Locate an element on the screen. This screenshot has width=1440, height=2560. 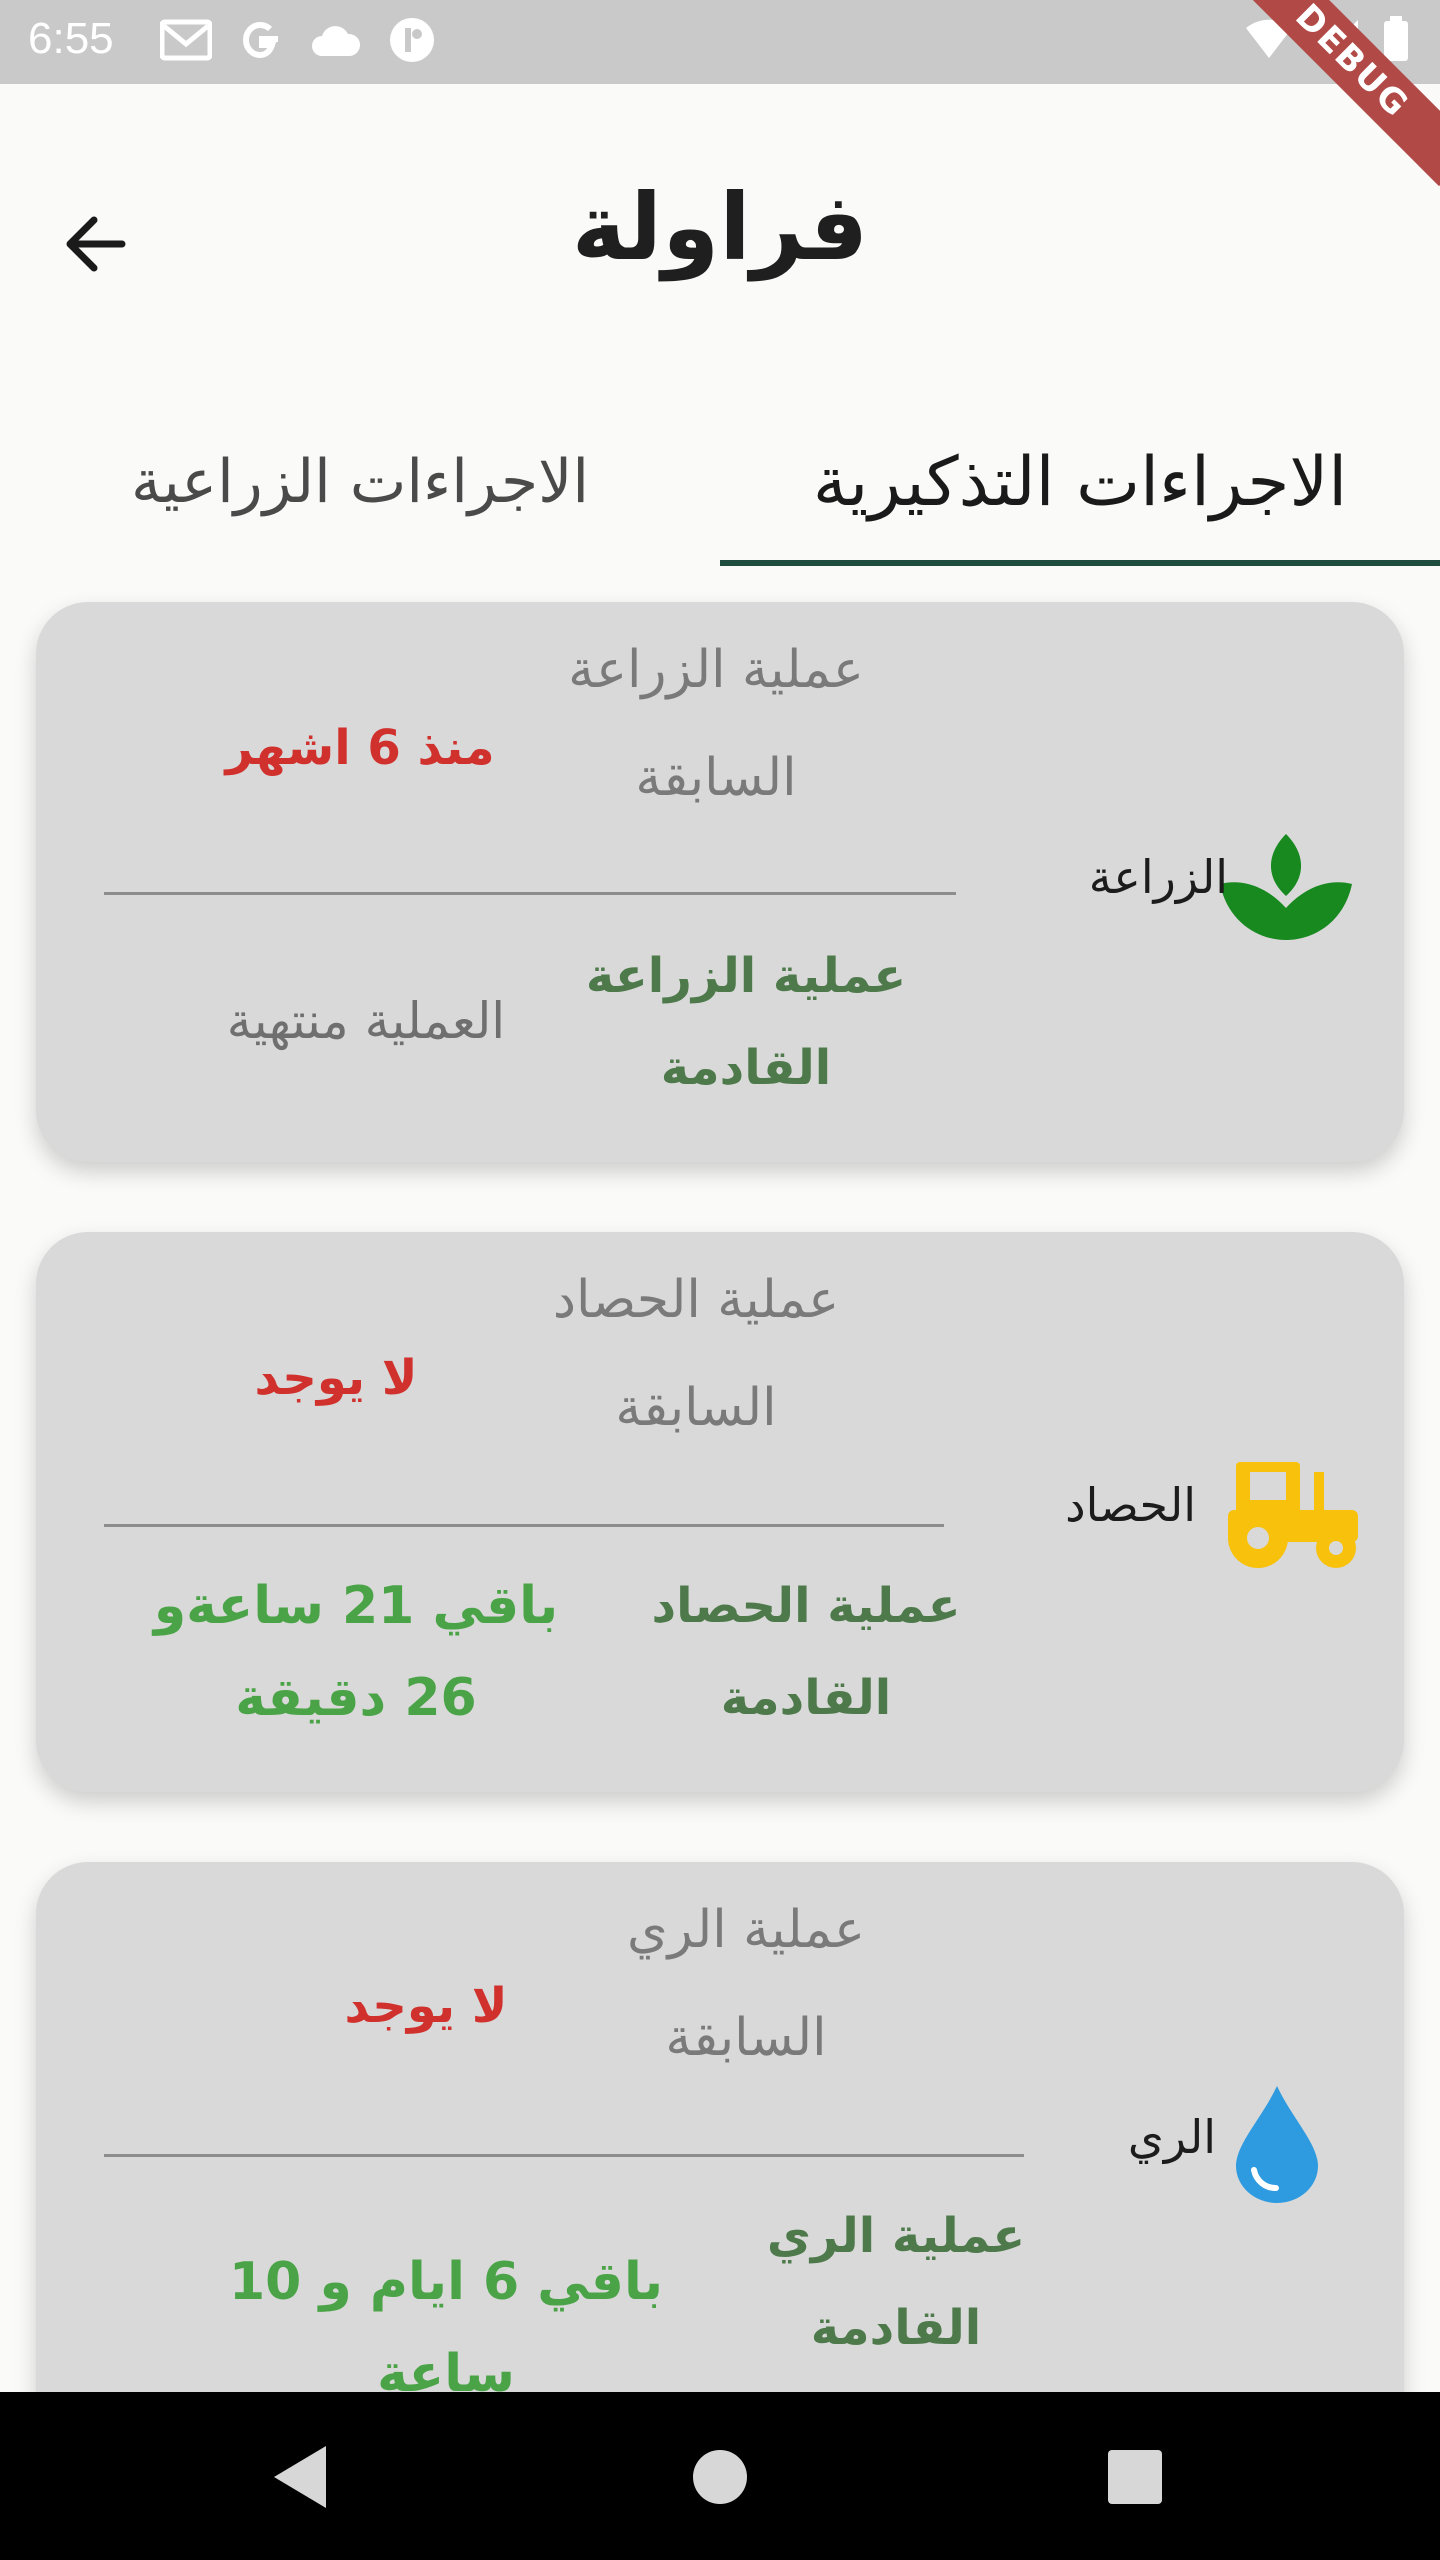
status-time: 6:55 is located at coordinates (71, 38).